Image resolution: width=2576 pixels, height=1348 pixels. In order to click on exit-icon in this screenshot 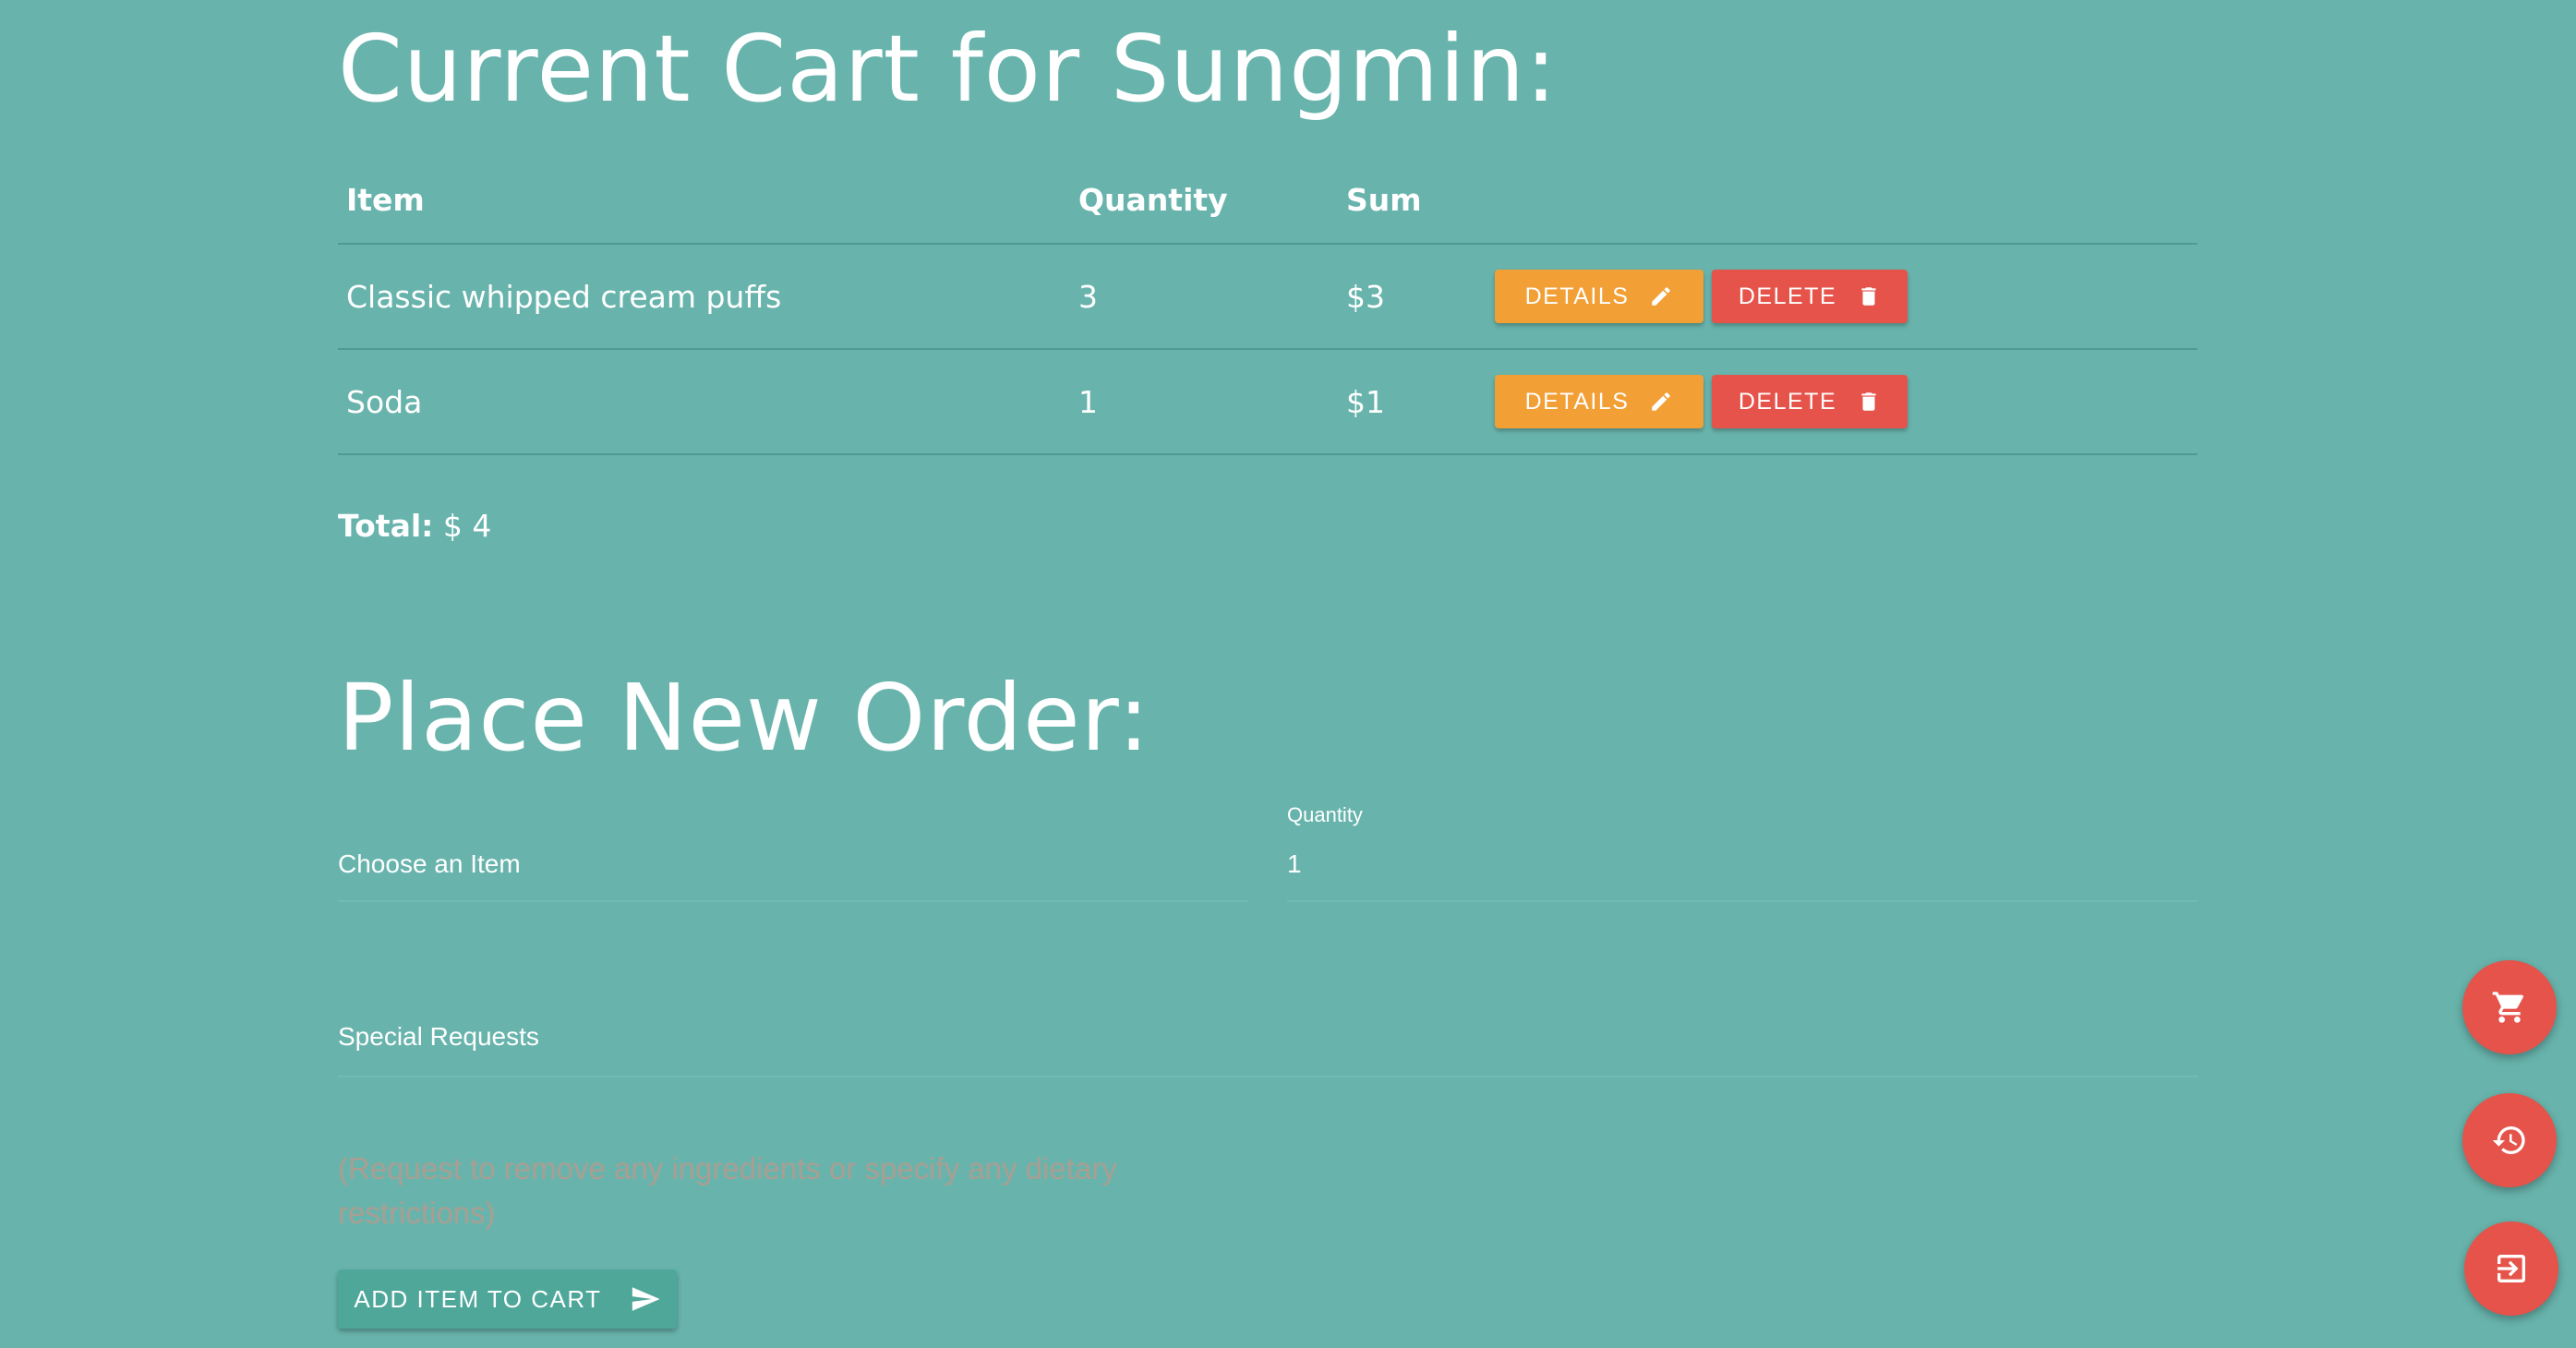, I will do `click(2511, 1268)`.